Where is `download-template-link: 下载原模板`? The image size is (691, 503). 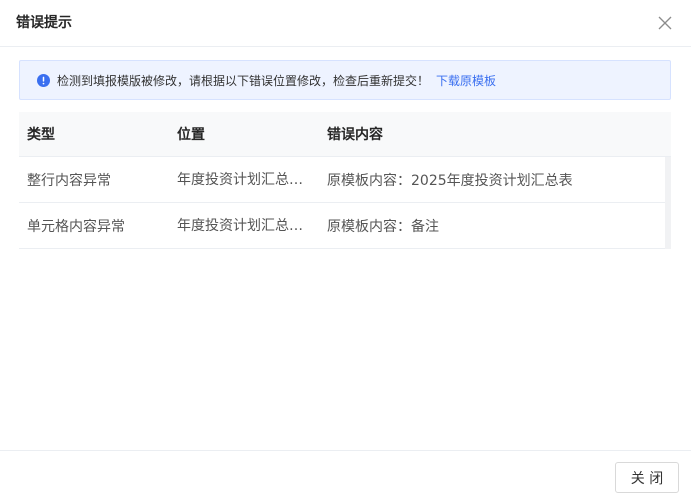
download-template-link: 下载原模板 is located at coordinates (466, 81).